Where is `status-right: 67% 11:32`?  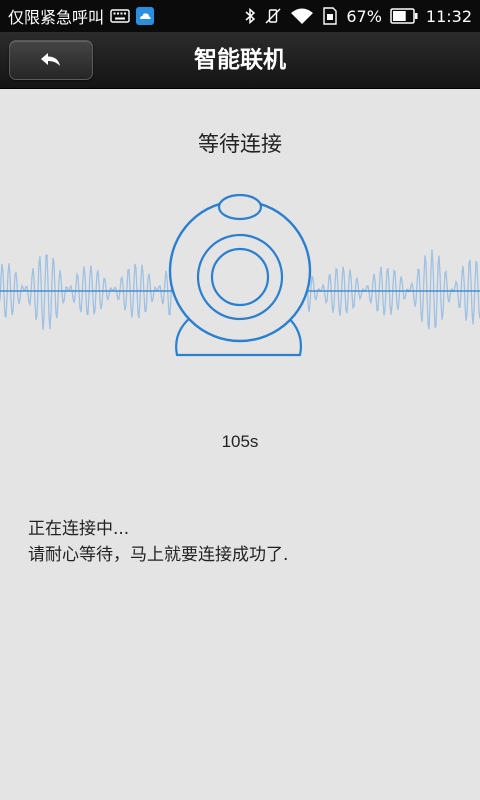 status-right: 67% 11:32 is located at coordinates (362, 16).